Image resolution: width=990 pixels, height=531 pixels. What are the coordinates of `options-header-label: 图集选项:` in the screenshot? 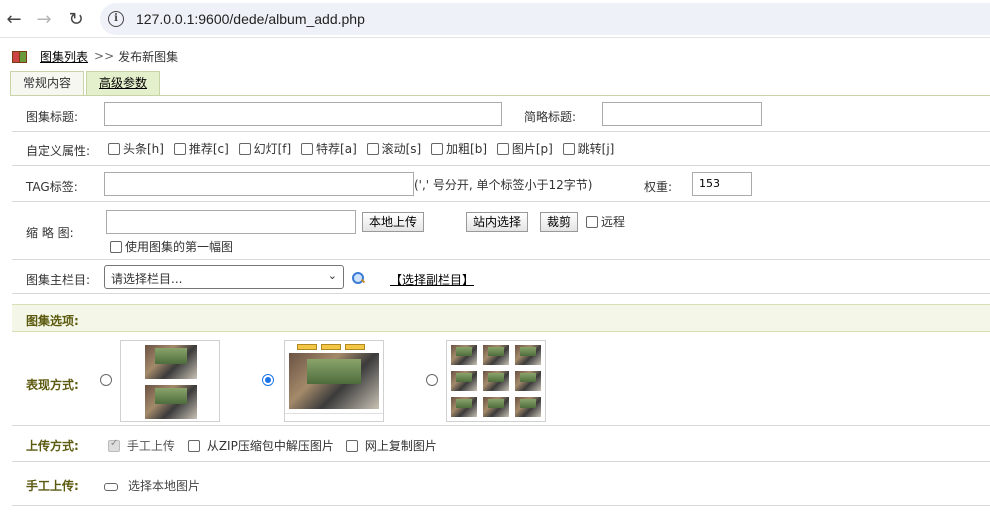 It's located at (52, 321).